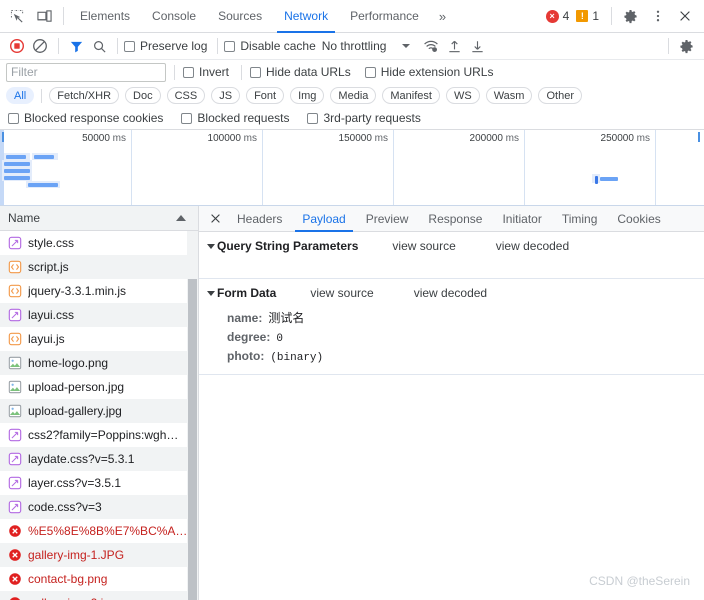 The width and height of the screenshot is (704, 600). I want to click on network-settings-gear-icon, so click(686, 46).